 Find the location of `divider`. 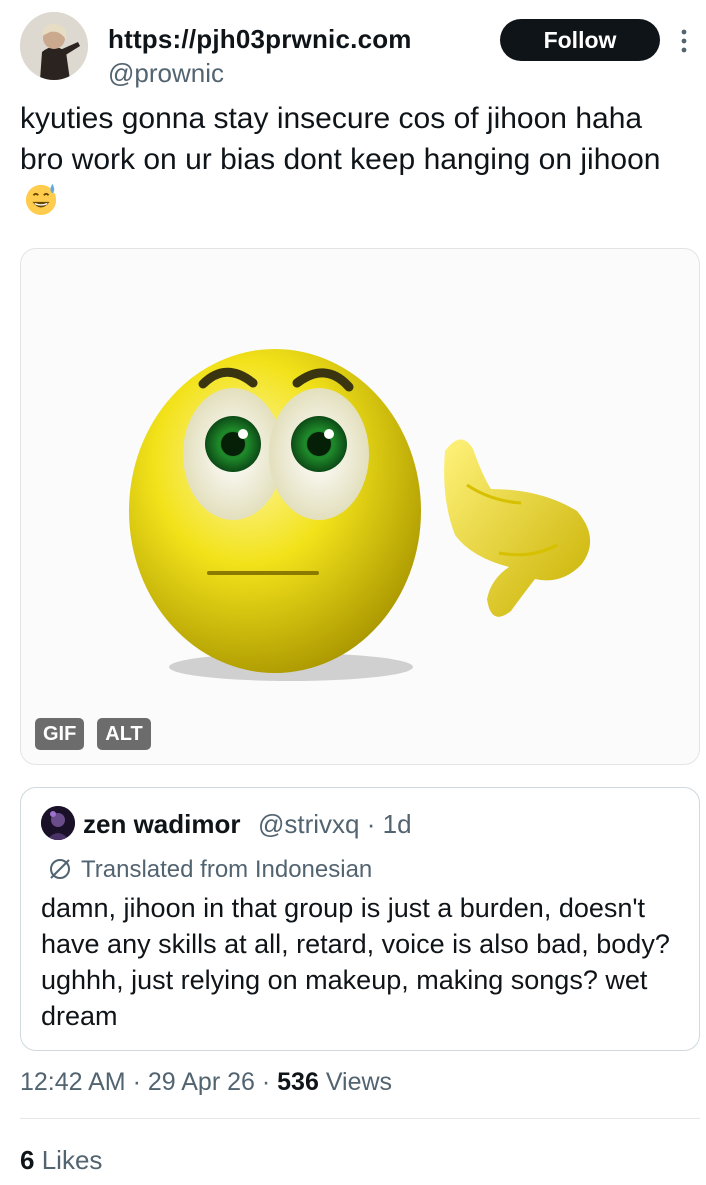

divider is located at coordinates (360, 1118).